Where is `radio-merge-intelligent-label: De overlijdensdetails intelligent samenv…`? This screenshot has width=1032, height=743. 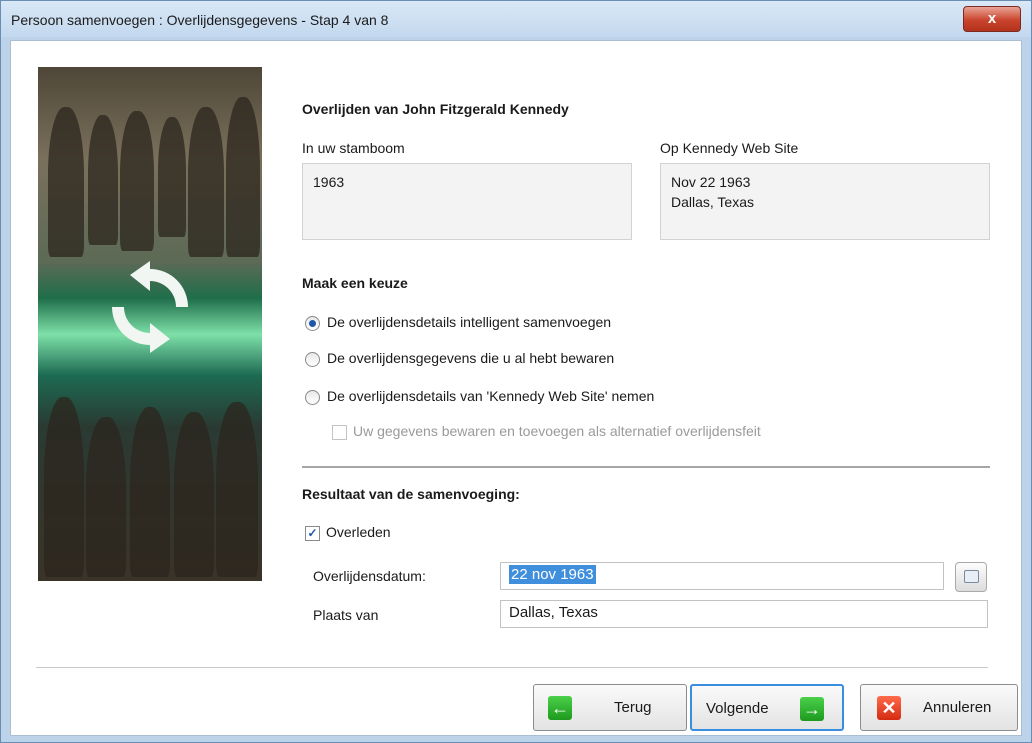
radio-merge-intelligent-label: De overlijdensdetails intelligent samenv… is located at coordinates (469, 322).